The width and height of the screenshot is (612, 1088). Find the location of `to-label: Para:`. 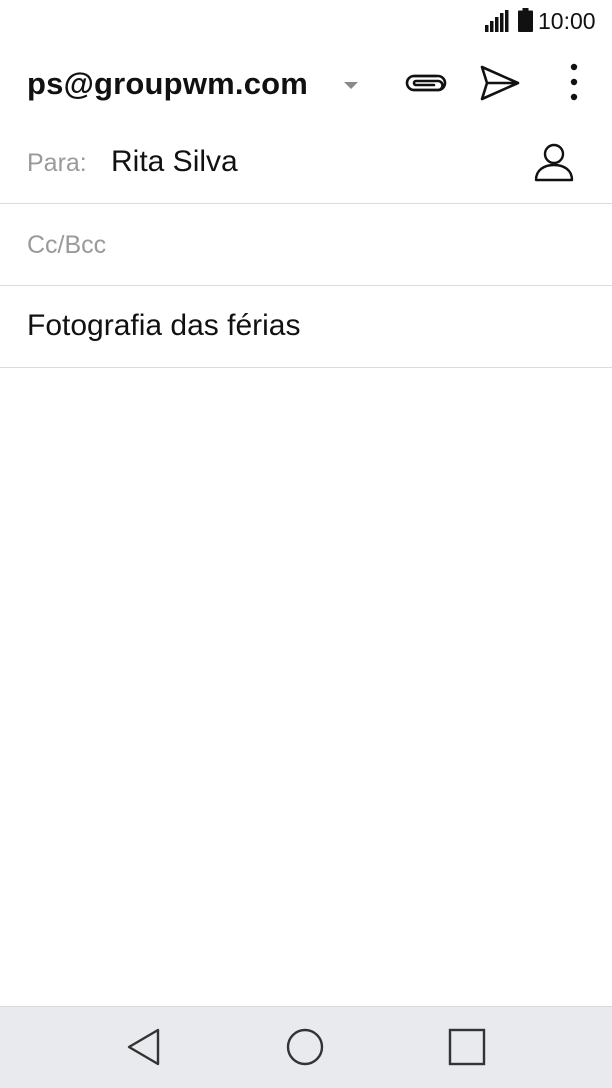

to-label: Para: is located at coordinates (57, 163).